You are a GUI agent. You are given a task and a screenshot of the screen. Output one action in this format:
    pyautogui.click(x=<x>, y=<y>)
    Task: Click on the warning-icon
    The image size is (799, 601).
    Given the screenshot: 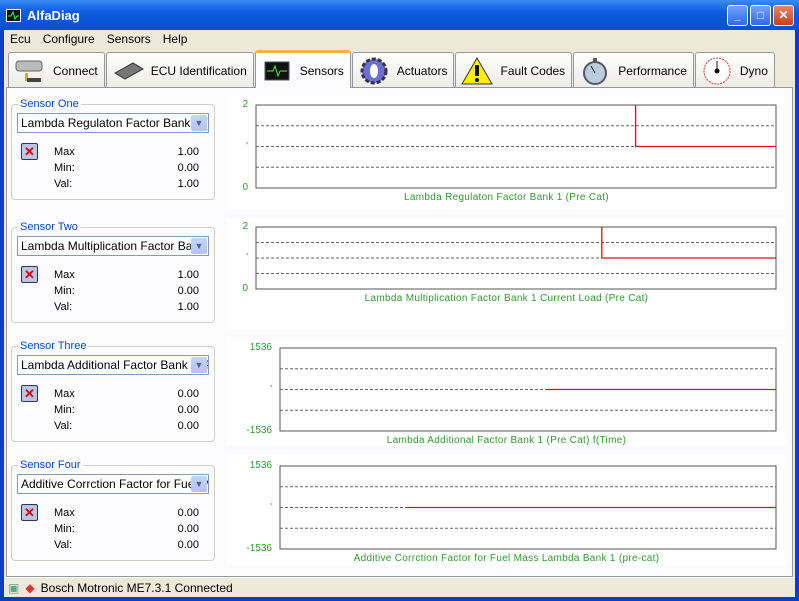 What is the action you would take?
    pyautogui.click(x=477, y=71)
    